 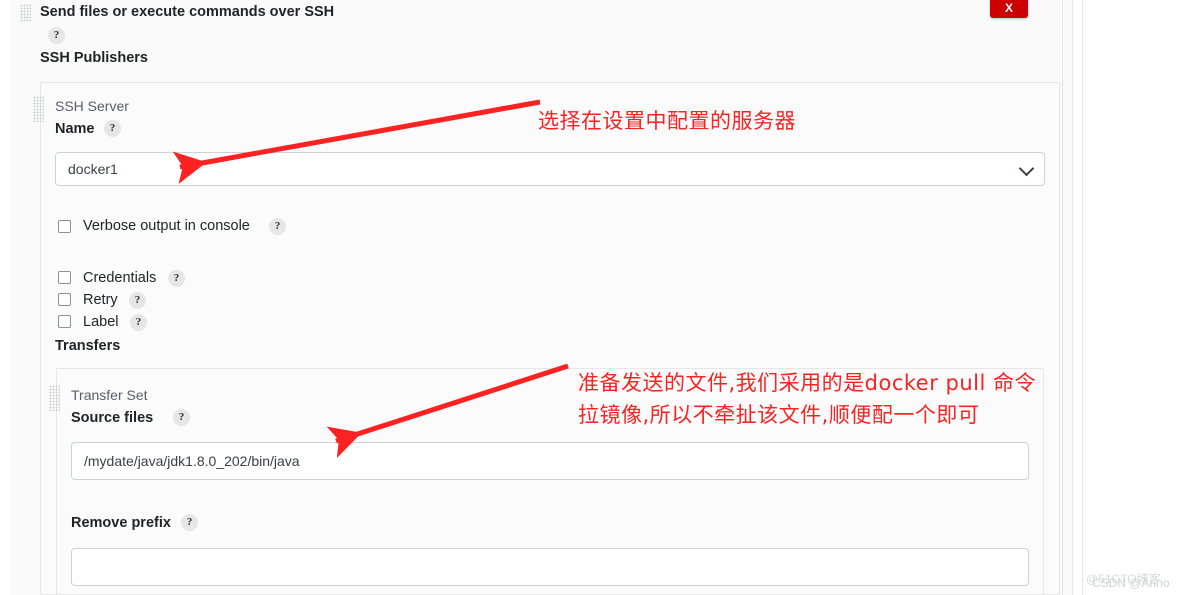 I want to click on source-files-label: Source files, so click(x=112, y=418).